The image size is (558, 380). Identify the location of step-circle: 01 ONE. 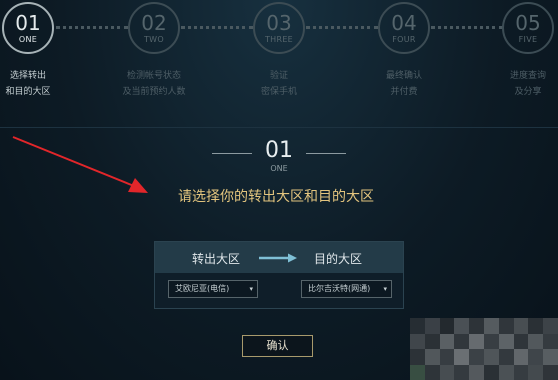
(28, 28).